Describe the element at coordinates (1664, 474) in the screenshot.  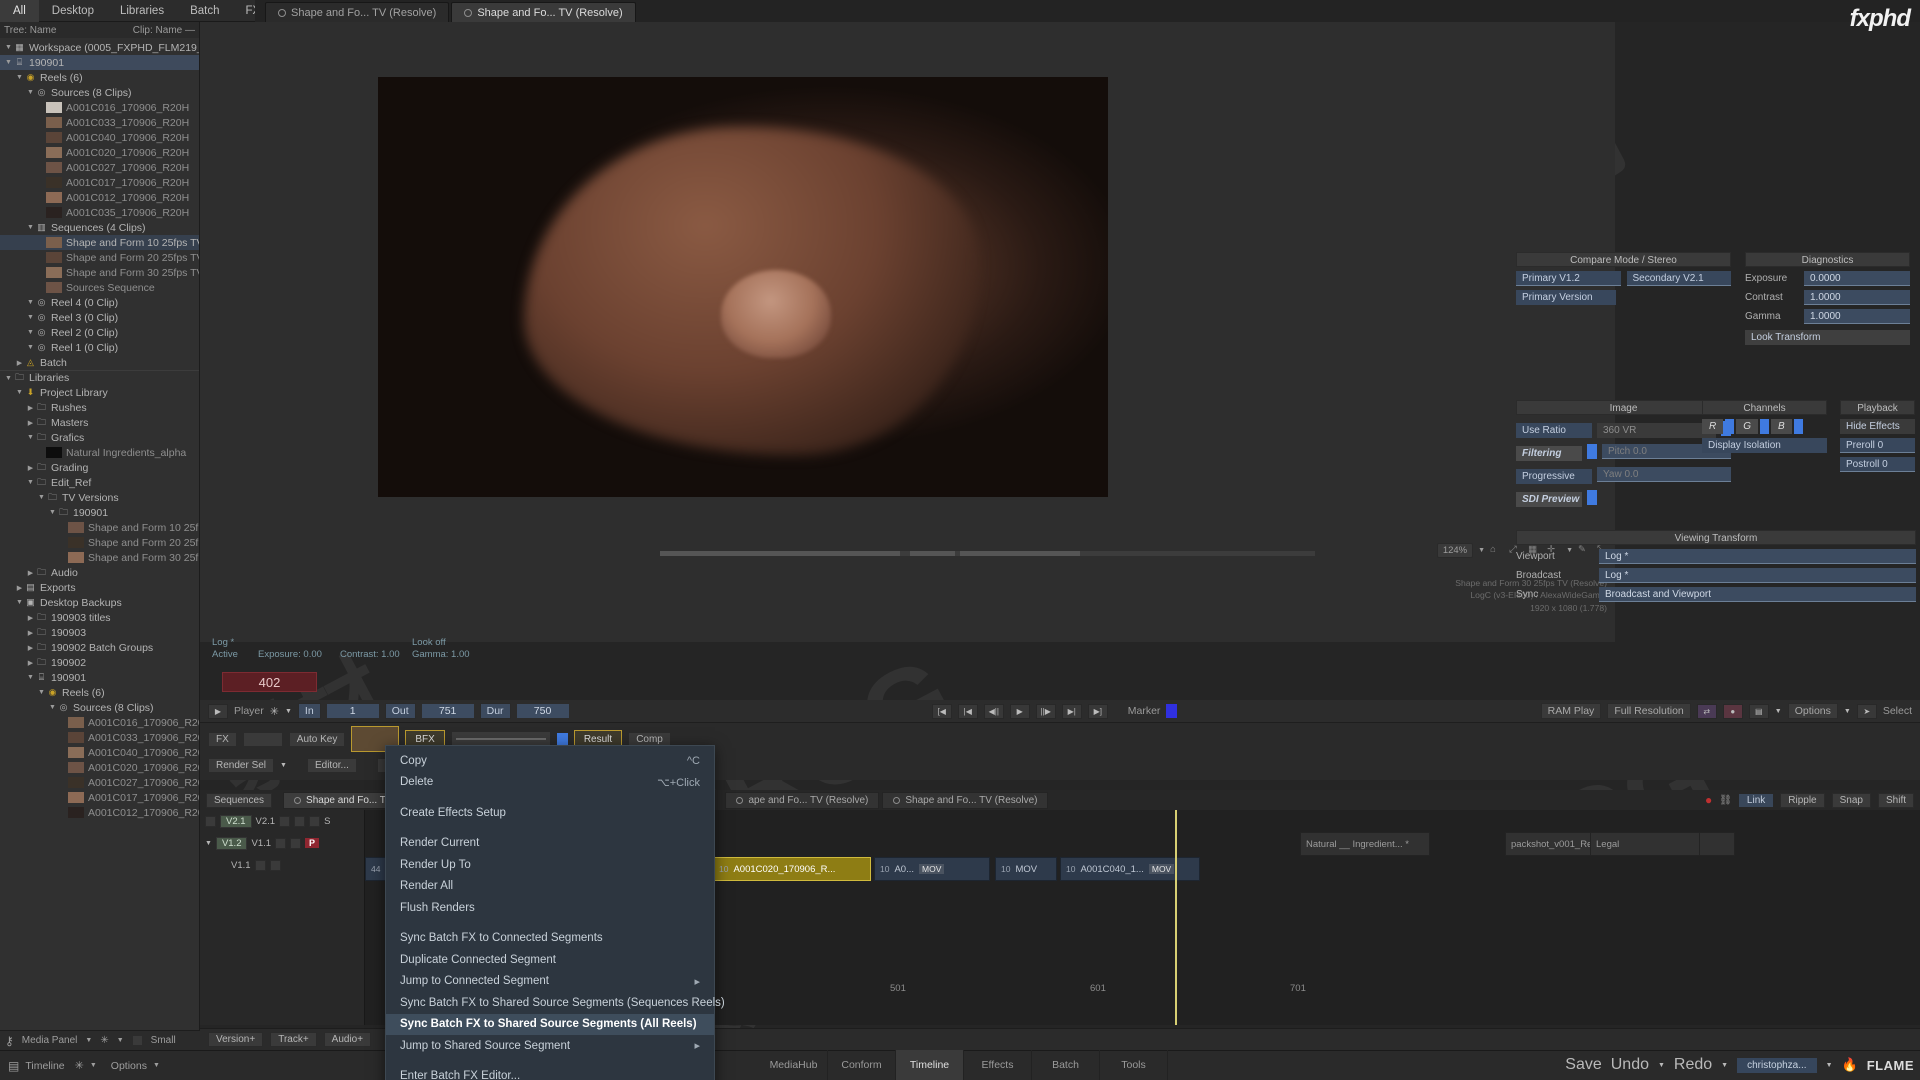
I see `yaw-value: Yaw 0.0` at that location.